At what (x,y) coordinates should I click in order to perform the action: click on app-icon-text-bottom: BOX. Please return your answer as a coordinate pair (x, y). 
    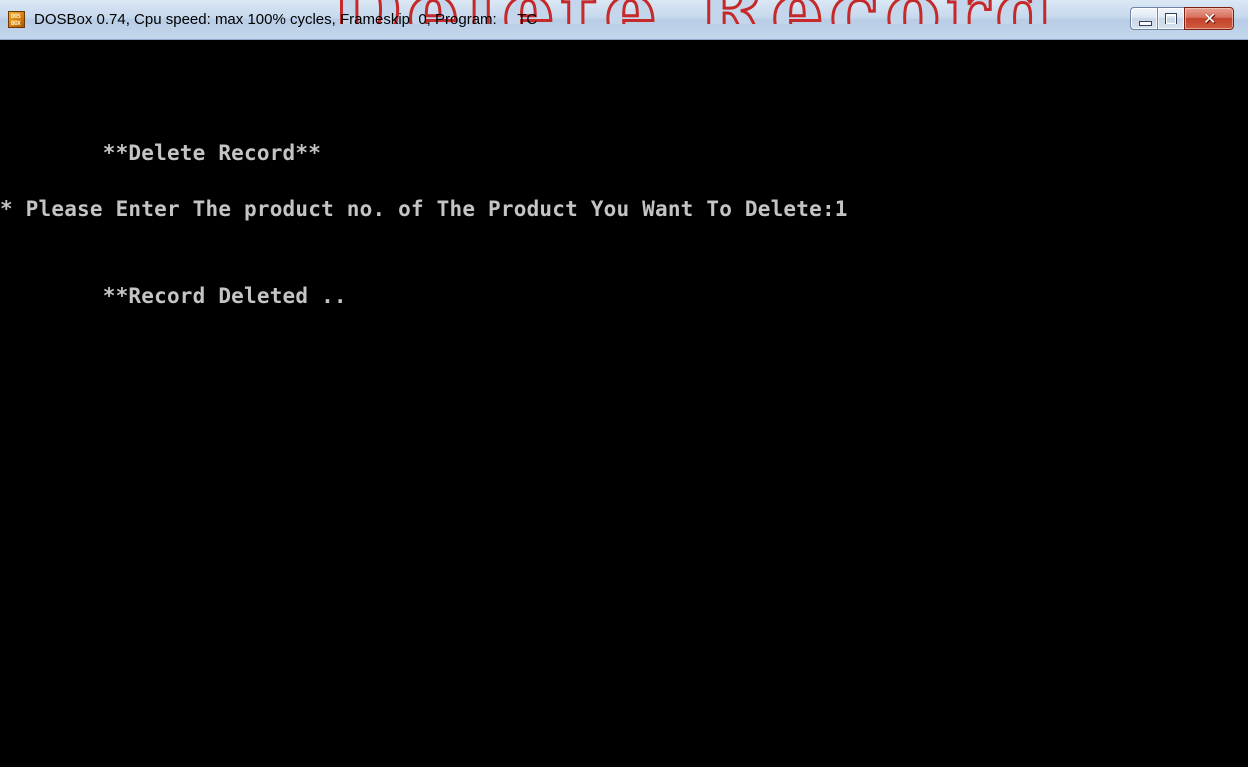
    Looking at the image, I should click on (16, 23).